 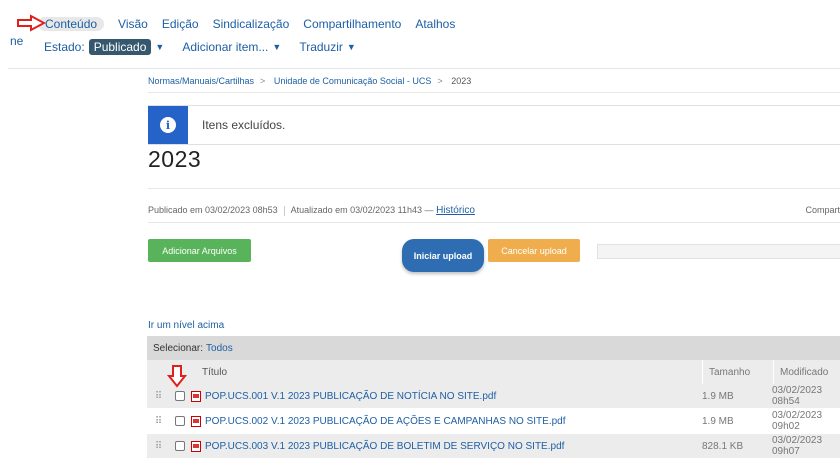 What do you see at coordinates (797, 396) in the screenshot?
I see `file-modified: 03/02/2023 08h54` at bounding box center [797, 396].